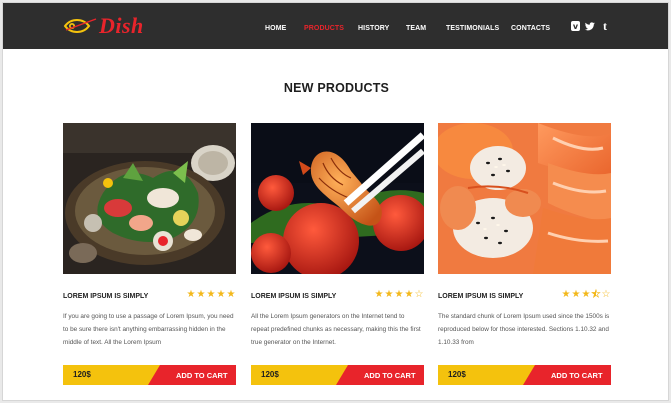  Describe the element at coordinates (121, 25) in the screenshot. I see `logo-text: Dish` at that location.